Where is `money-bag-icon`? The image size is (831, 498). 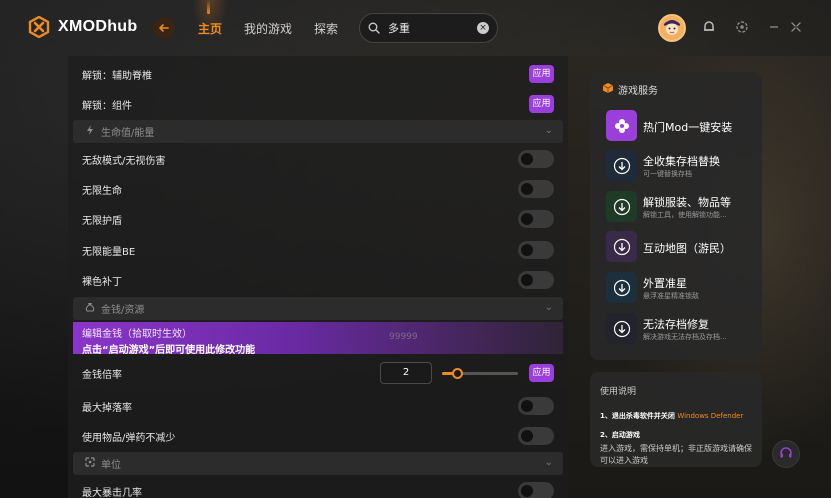
money-bag-icon is located at coordinates (90, 308).